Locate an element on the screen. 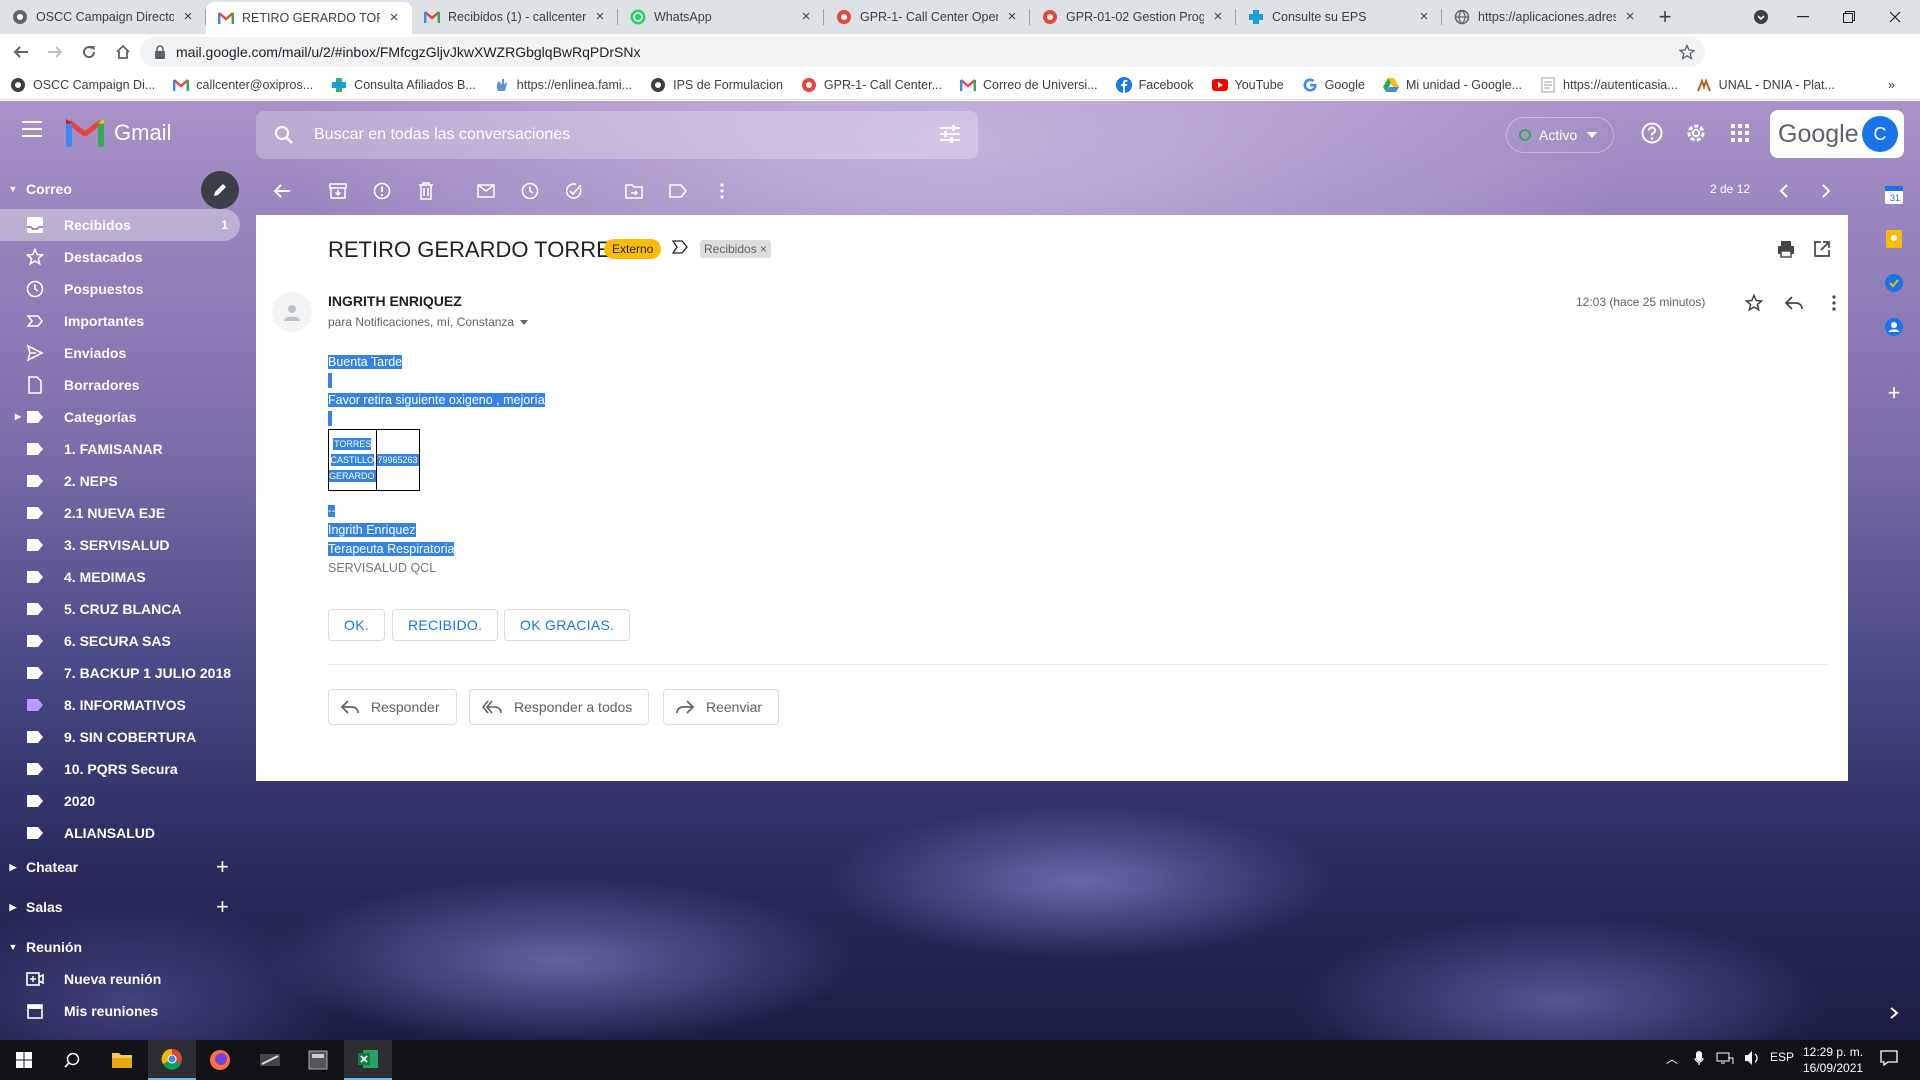  report-spam-icon is located at coordinates (382, 191).